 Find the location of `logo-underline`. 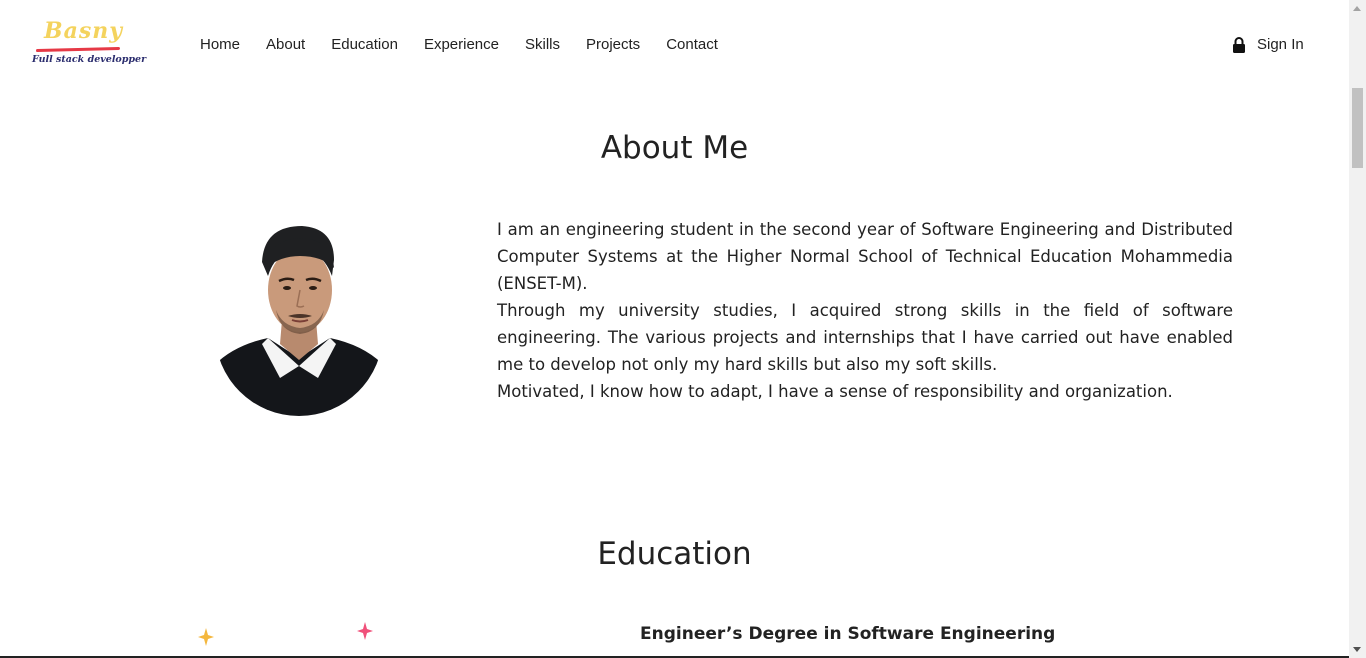

logo-underline is located at coordinates (78, 49).